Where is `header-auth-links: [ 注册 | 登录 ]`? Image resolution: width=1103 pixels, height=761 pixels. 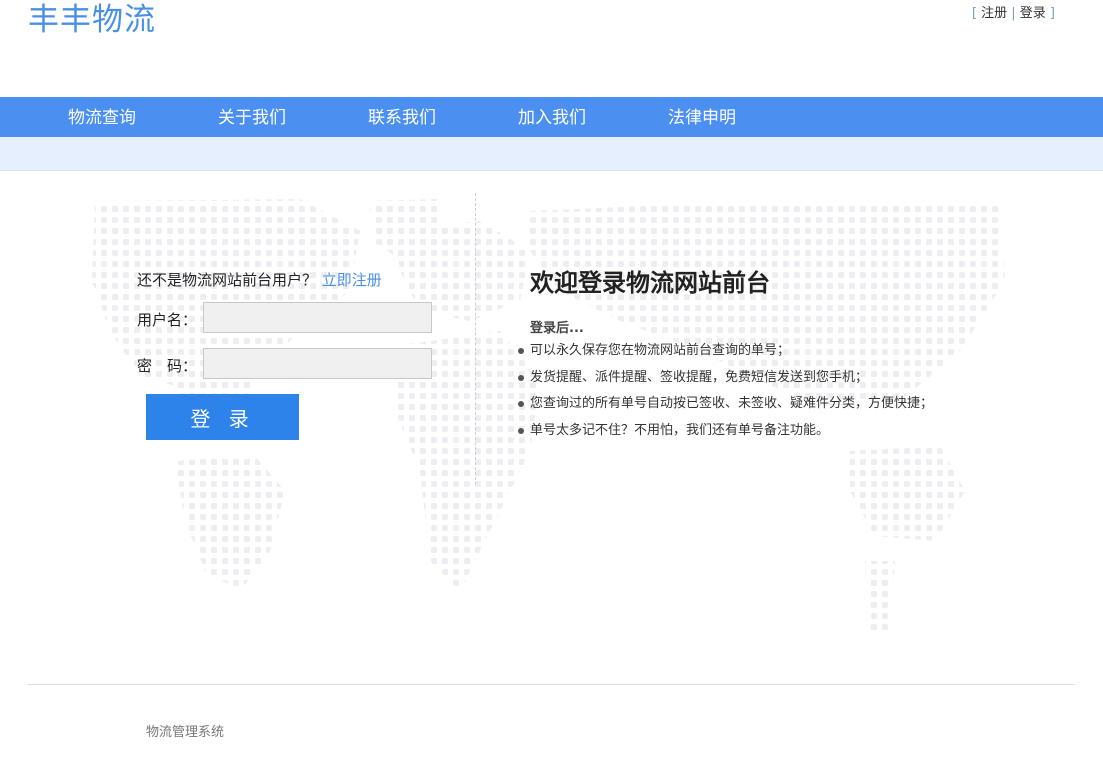
header-auth-links: [ 注册 | 登录 ] is located at coordinates (1013, 14).